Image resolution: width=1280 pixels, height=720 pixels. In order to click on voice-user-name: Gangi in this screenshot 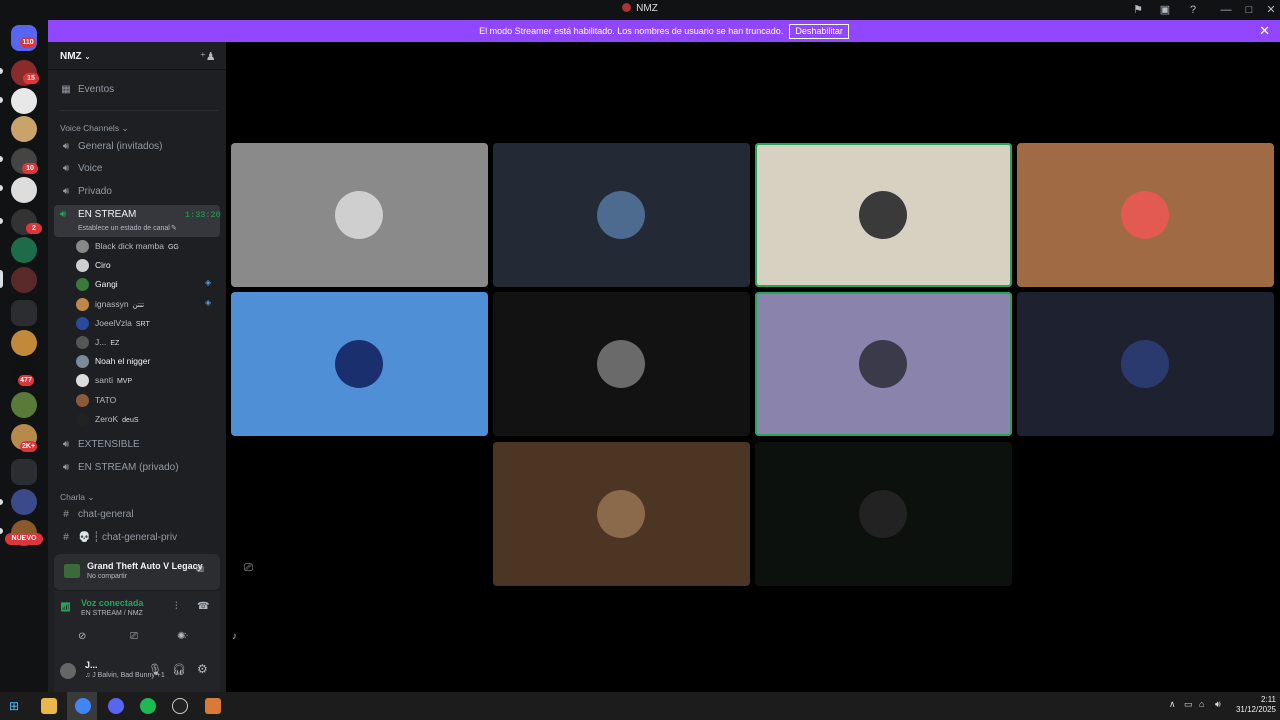, I will do `click(106, 284)`.